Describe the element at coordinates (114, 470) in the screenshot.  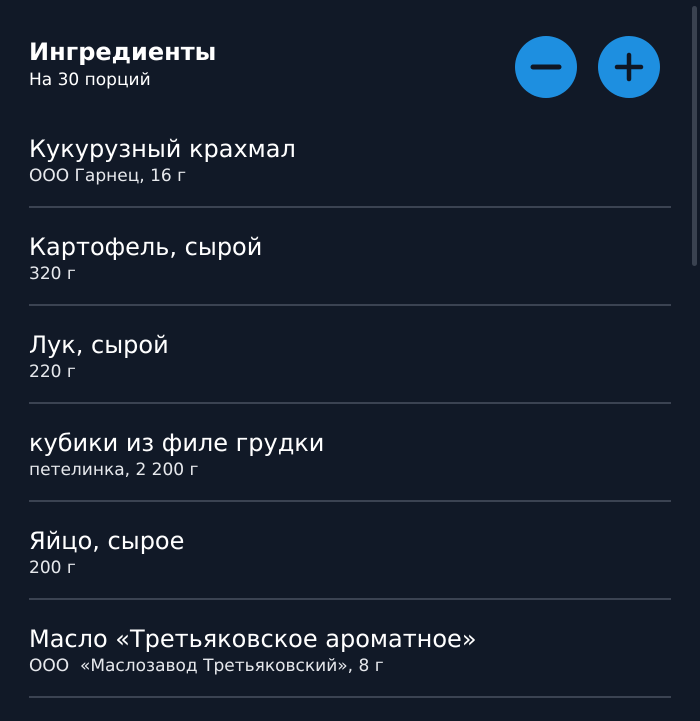
I see `ingredient-amount: петелинка, 2 200 г` at that location.